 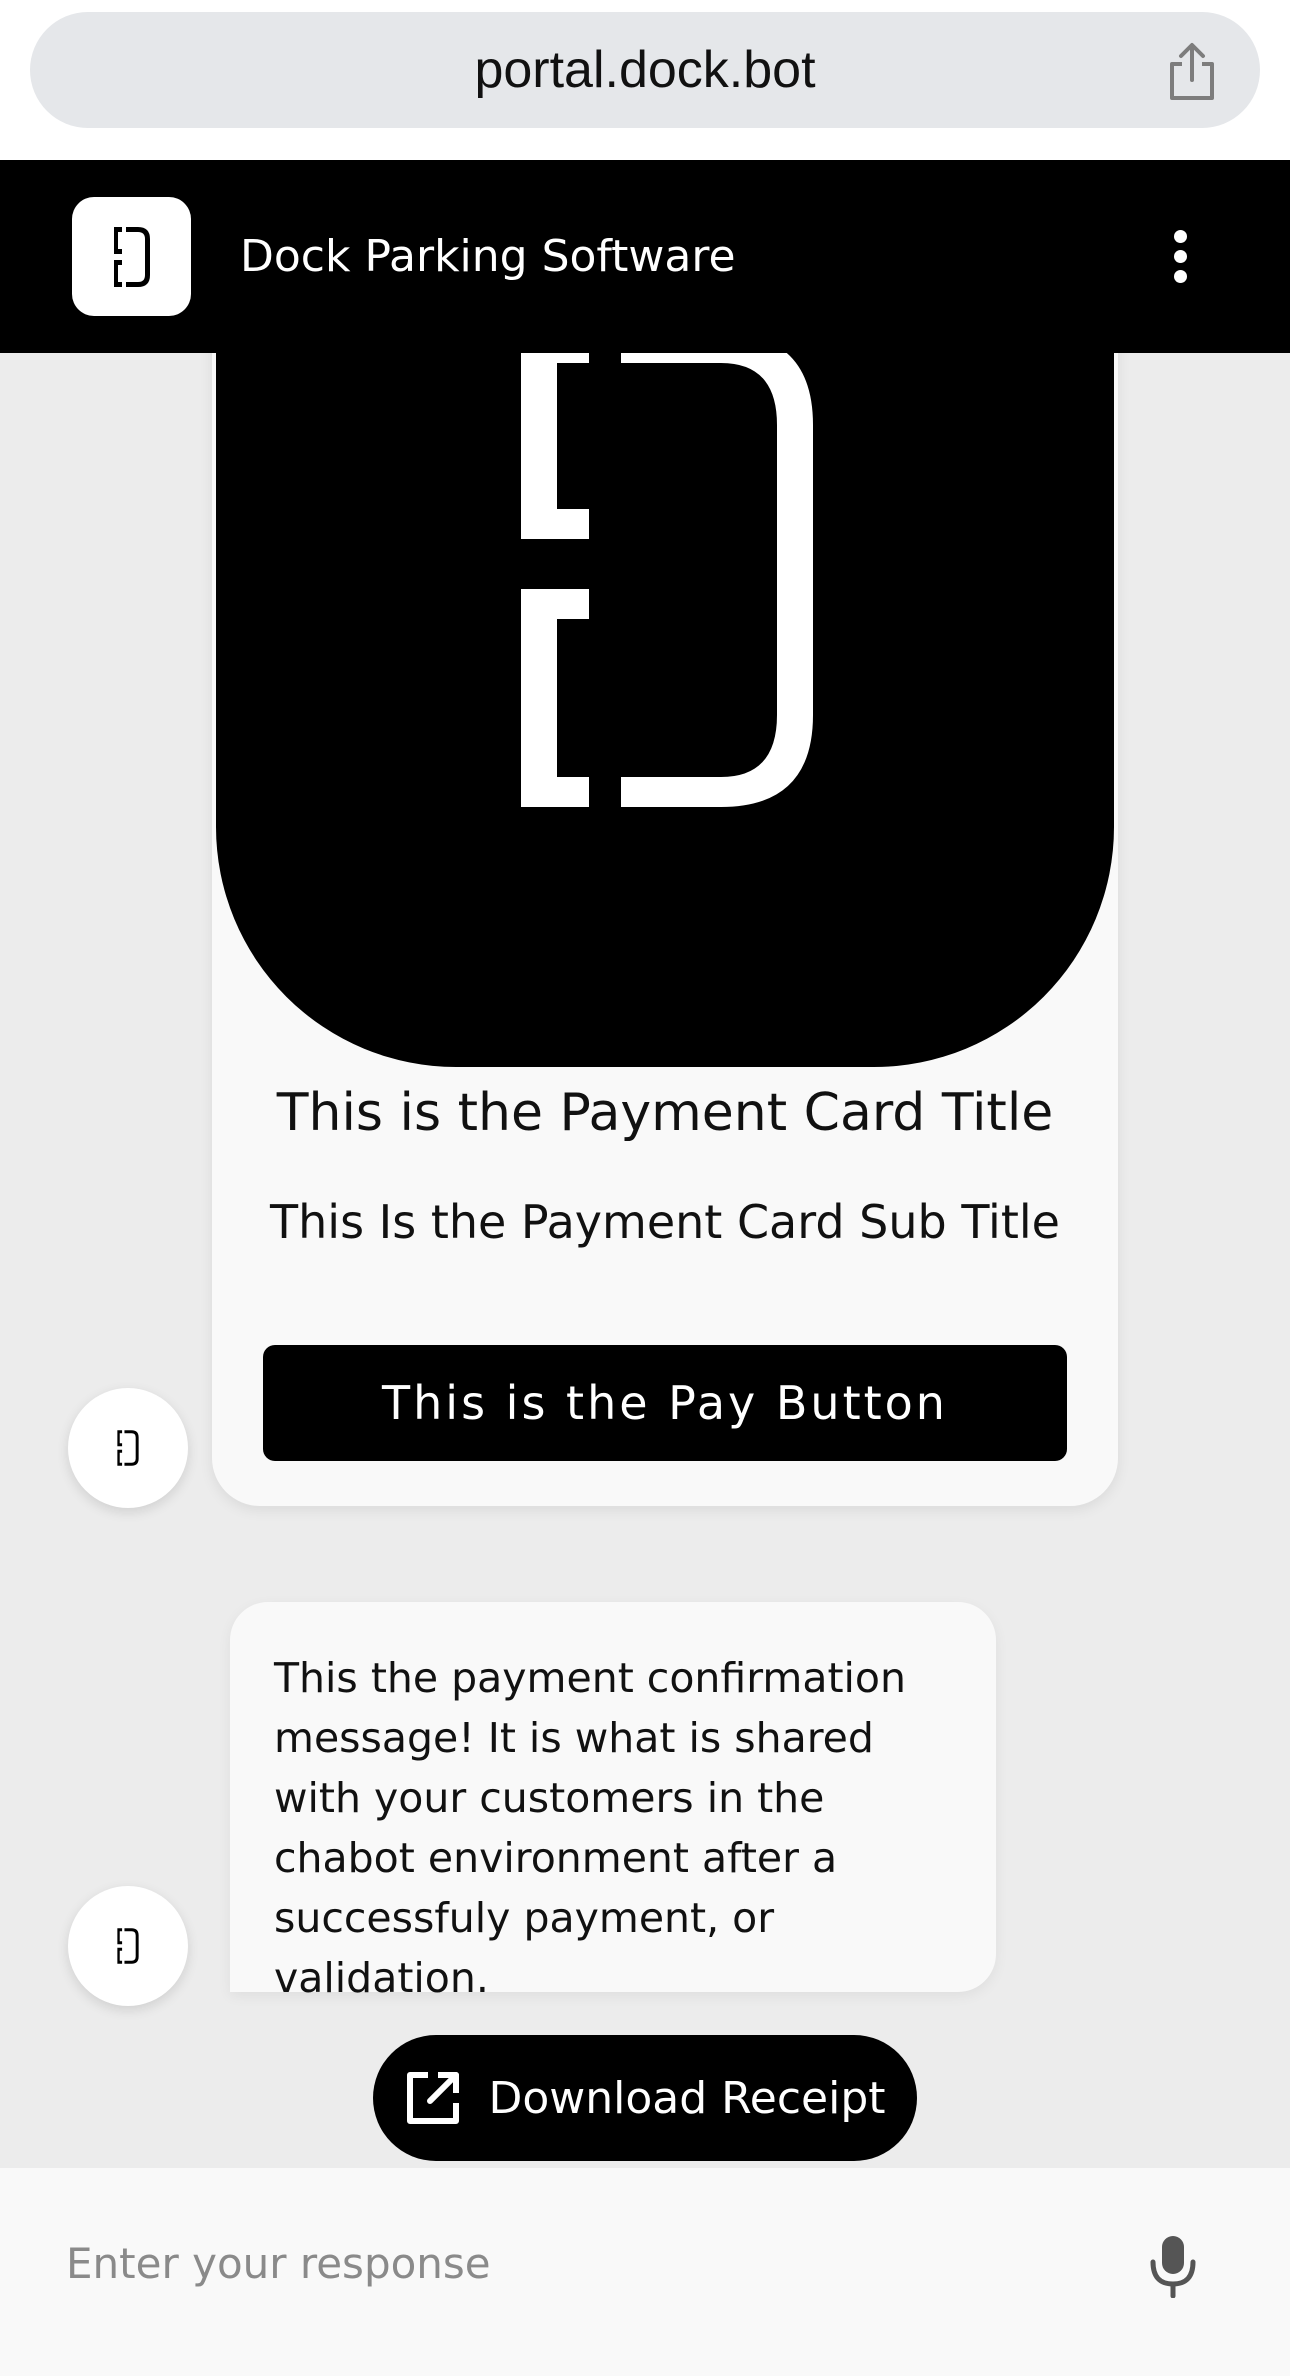 What do you see at coordinates (488, 256) in the screenshot?
I see `app-title: Dock Parking Software` at bounding box center [488, 256].